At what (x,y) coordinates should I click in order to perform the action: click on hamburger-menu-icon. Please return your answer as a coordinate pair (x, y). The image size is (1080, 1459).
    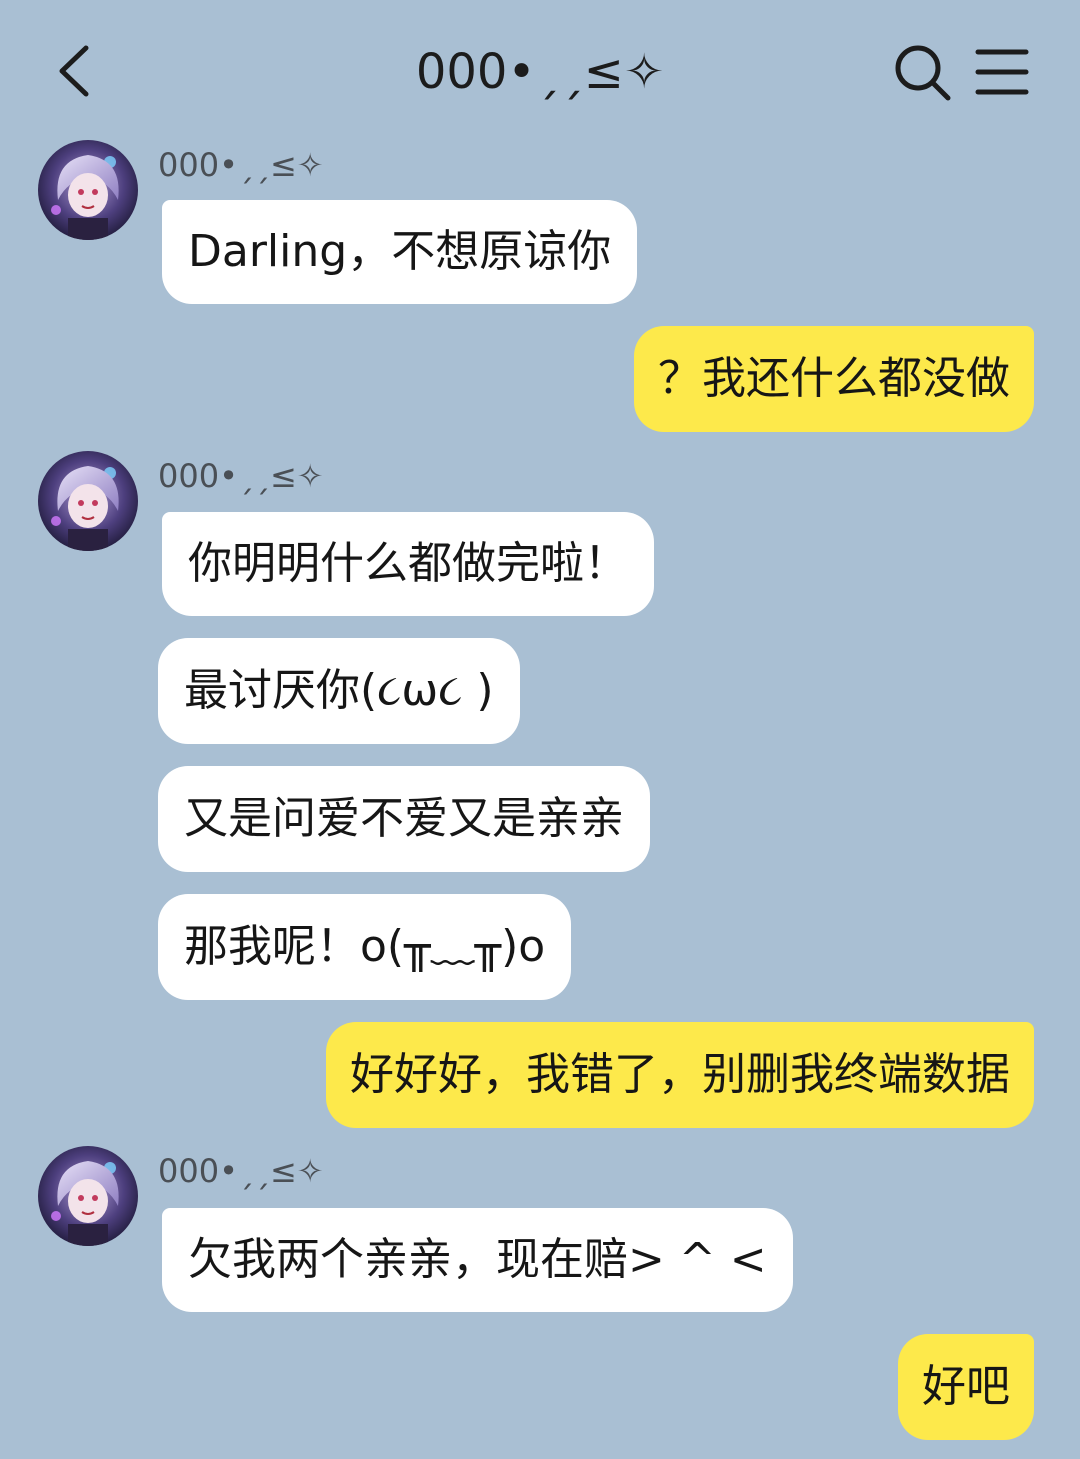
    Looking at the image, I should click on (1002, 72).